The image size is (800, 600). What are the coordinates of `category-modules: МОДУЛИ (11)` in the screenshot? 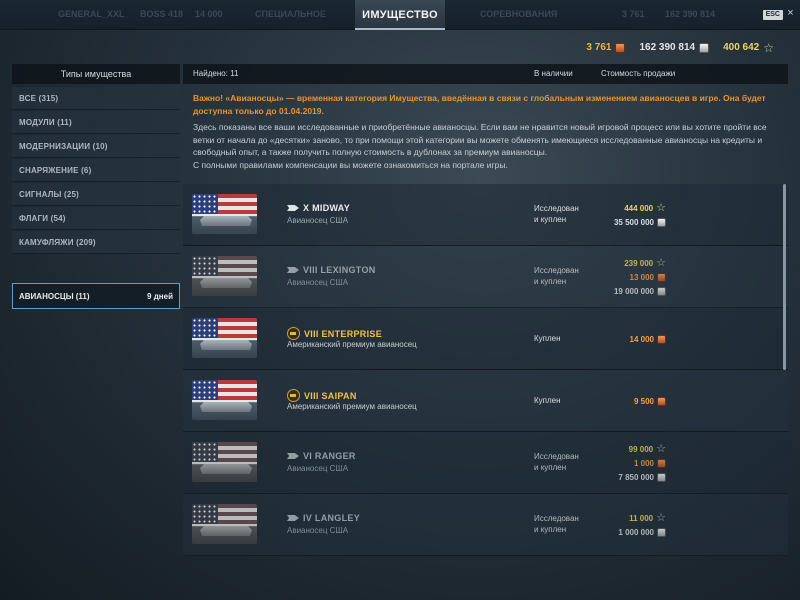 It's located at (96, 122).